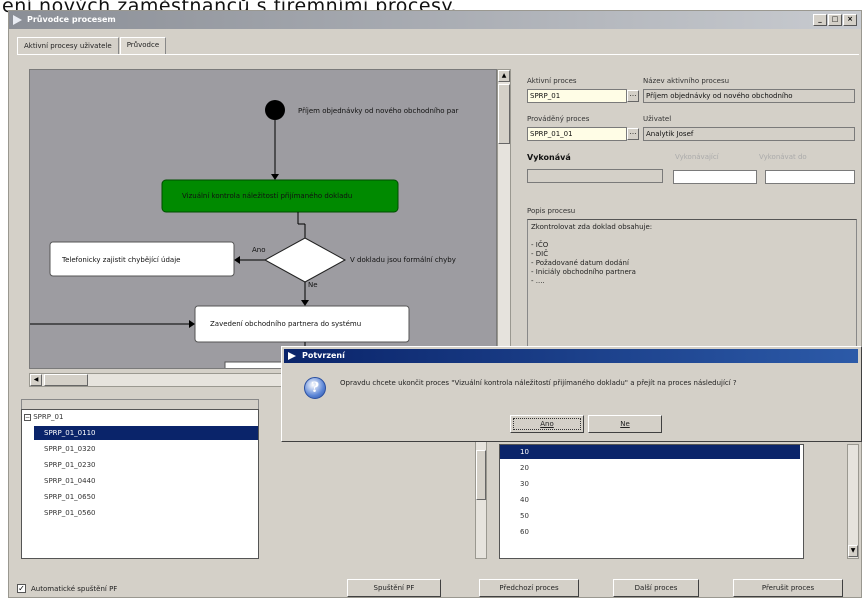 This screenshot has width=862, height=599. I want to click on executed-process-field: SPRP_01_01, so click(577, 134).